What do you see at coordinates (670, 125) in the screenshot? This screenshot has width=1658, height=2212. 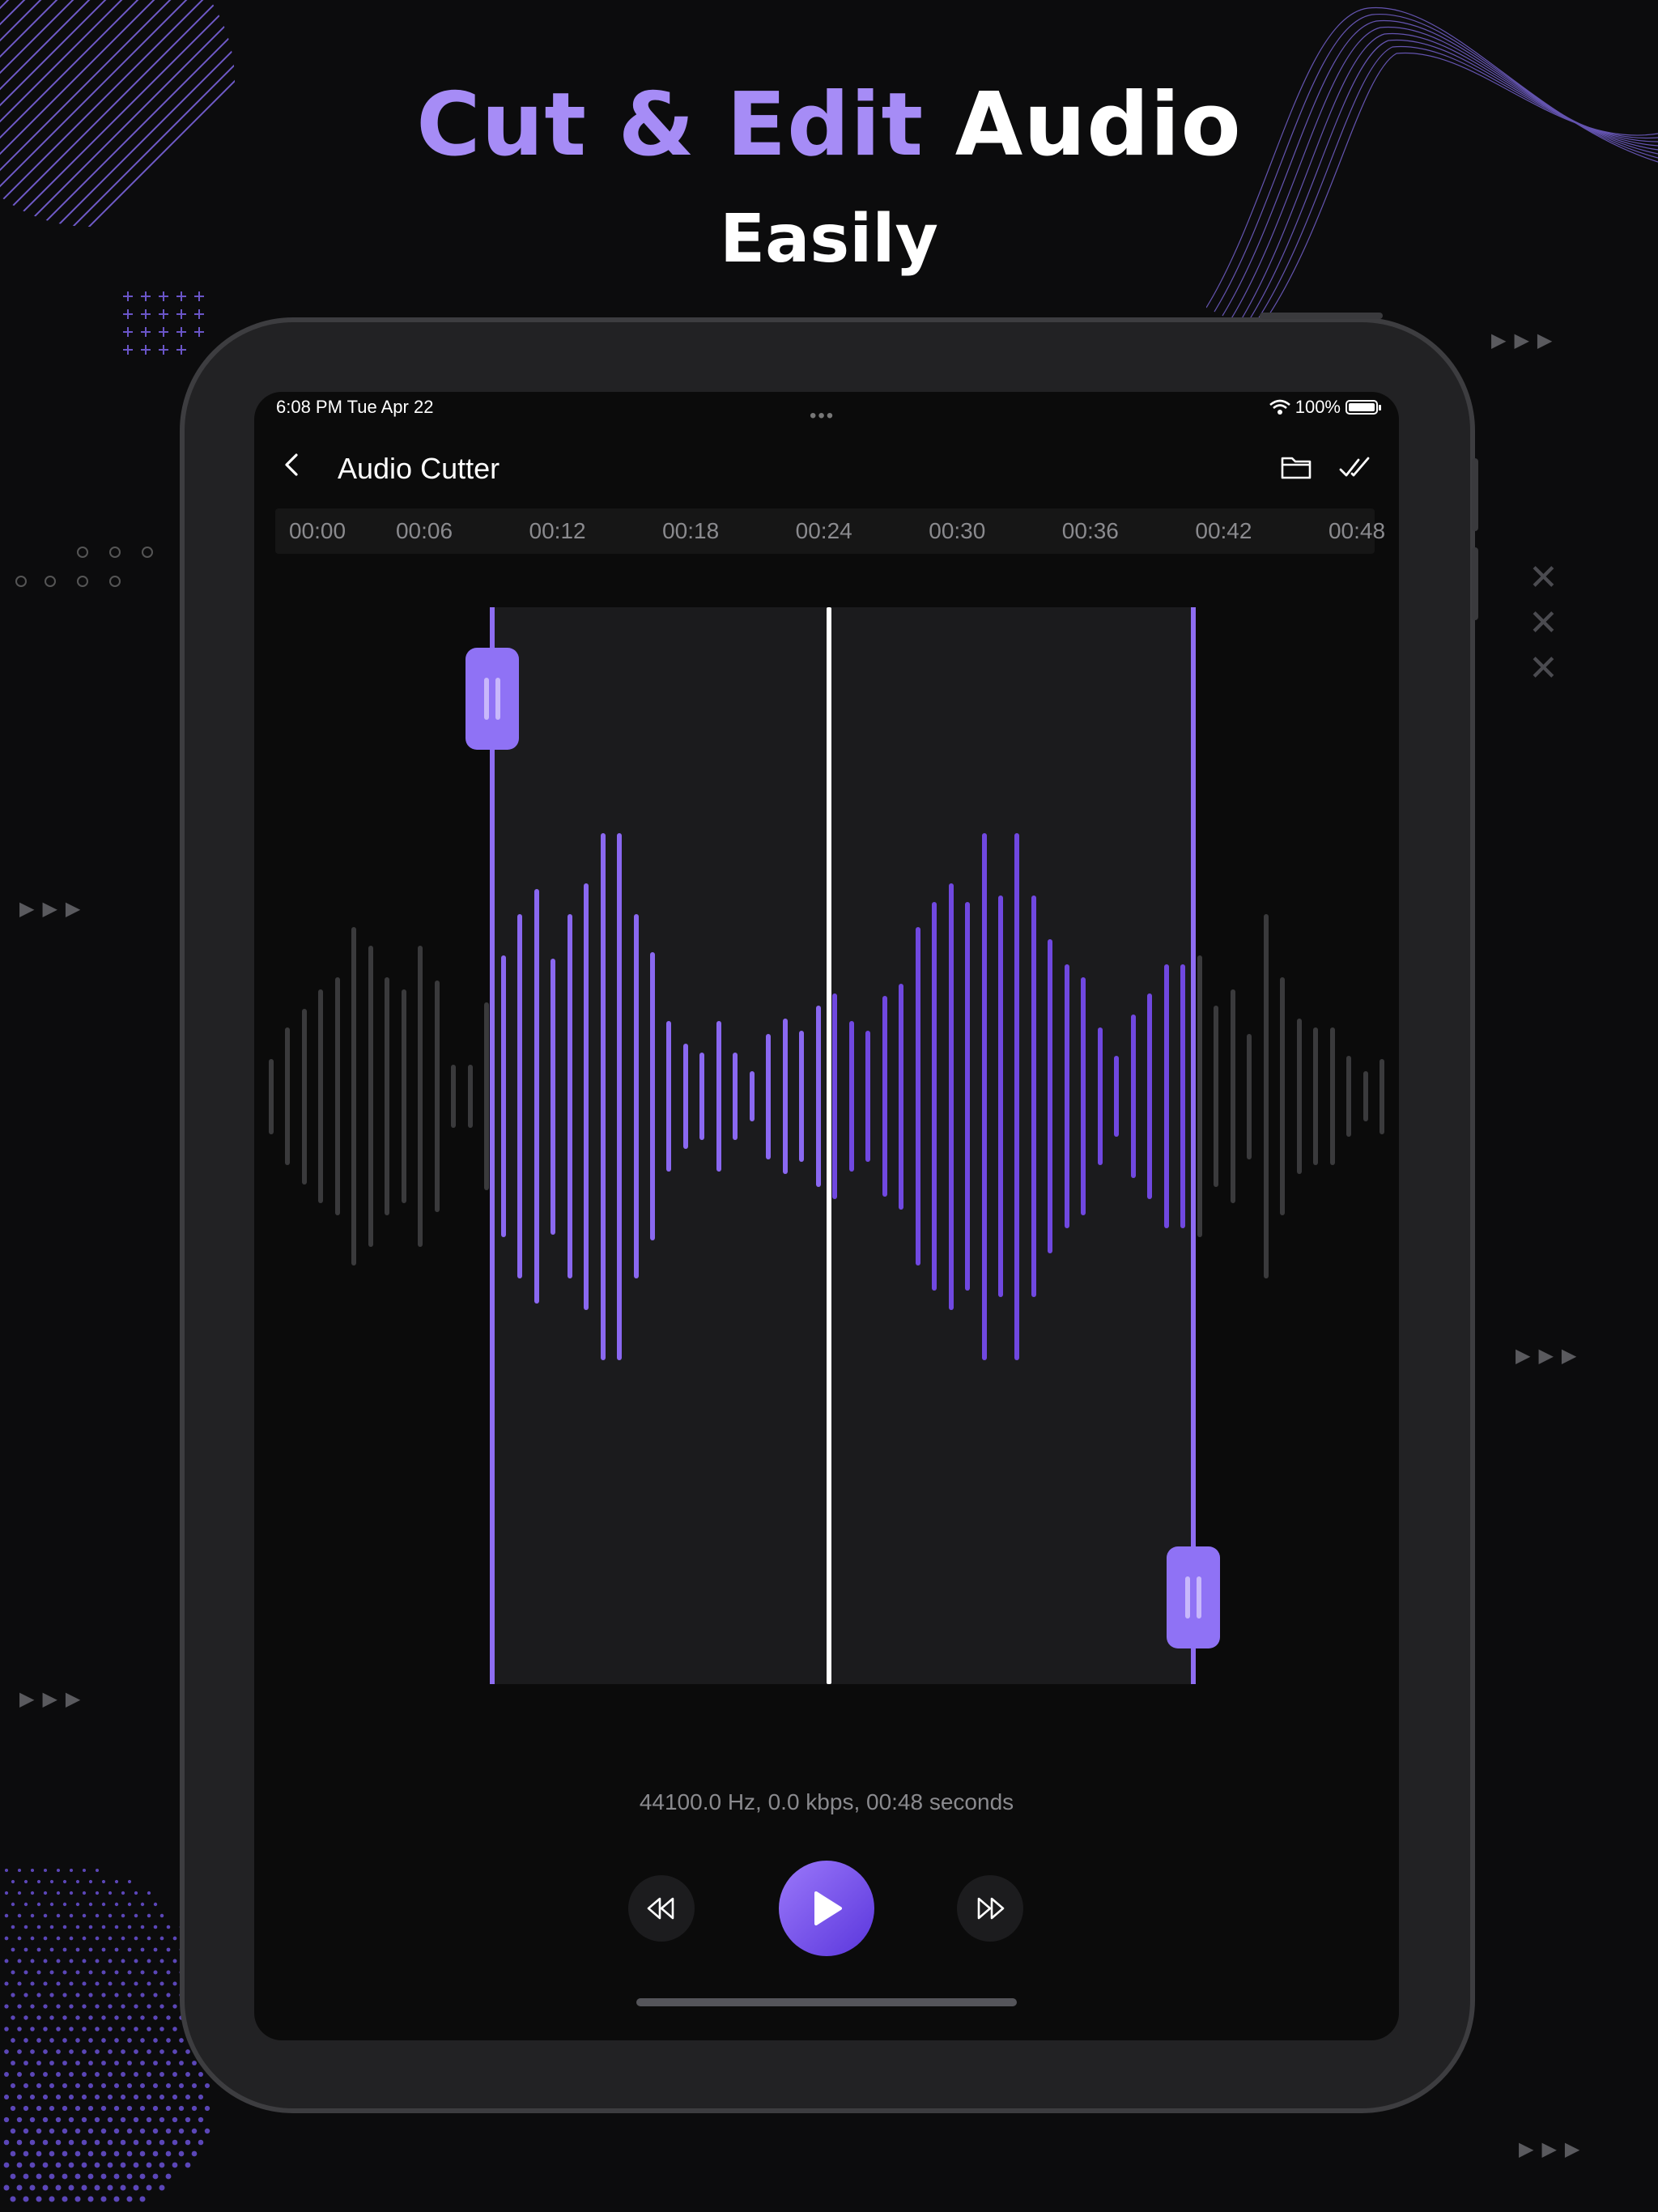 I see `headline-accent: Cut & Edit` at bounding box center [670, 125].